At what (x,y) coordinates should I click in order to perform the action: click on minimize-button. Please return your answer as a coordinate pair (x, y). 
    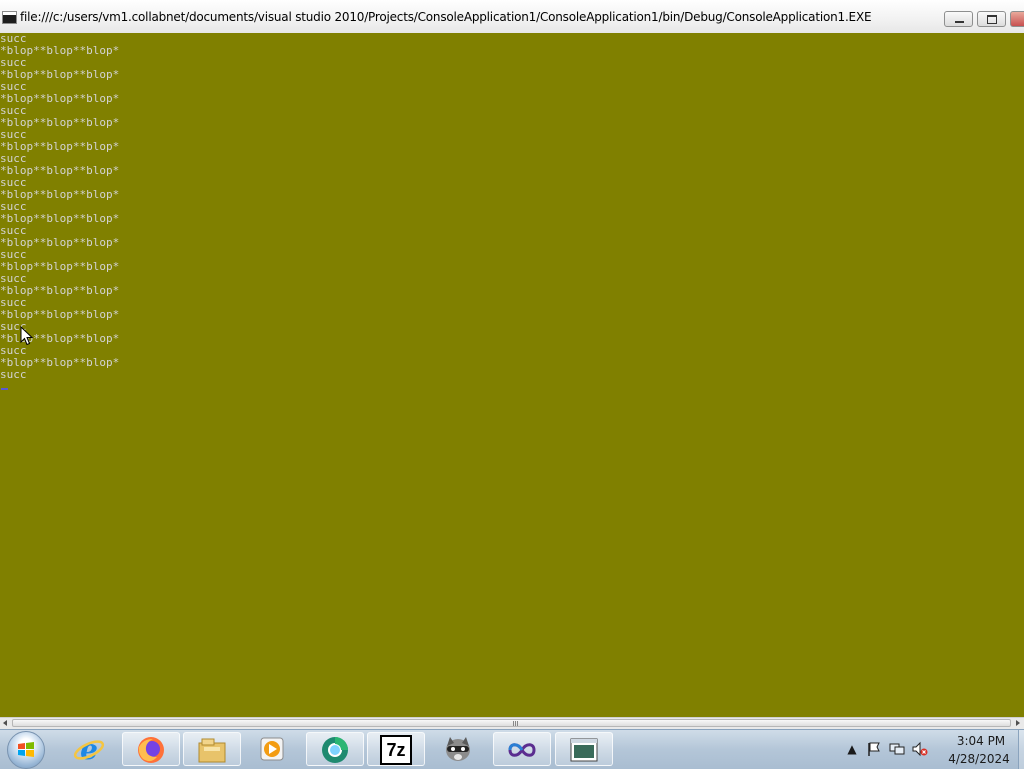
    Looking at the image, I should click on (958, 19).